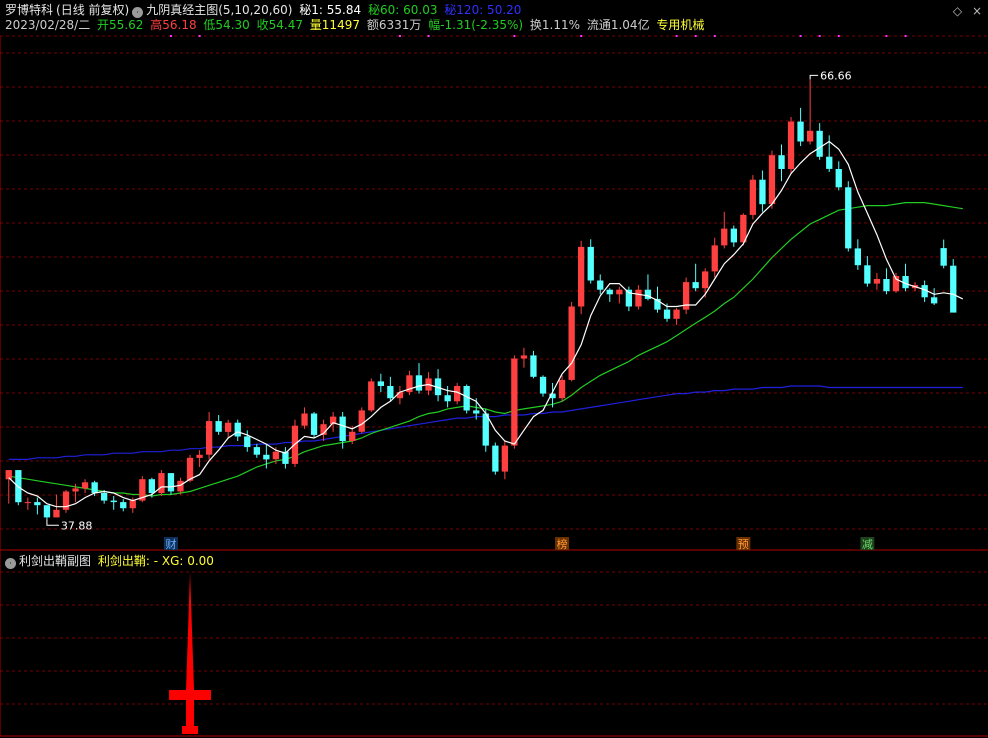 The width and height of the screenshot is (988, 738). What do you see at coordinates (538, 36) in the screenshot?
I see `top-dots` at bounding box center [538, 36].